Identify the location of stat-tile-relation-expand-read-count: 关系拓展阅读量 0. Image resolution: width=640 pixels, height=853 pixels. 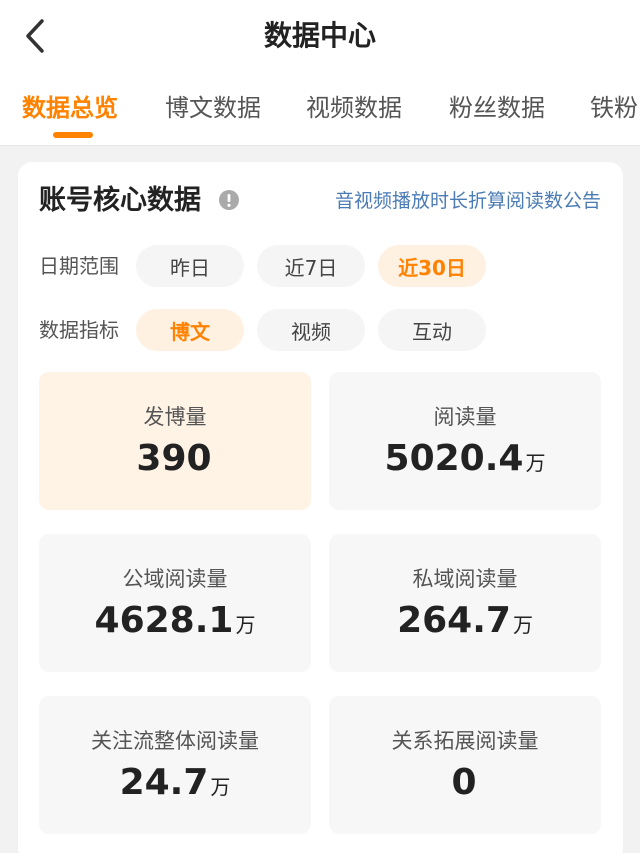
(465, 765).